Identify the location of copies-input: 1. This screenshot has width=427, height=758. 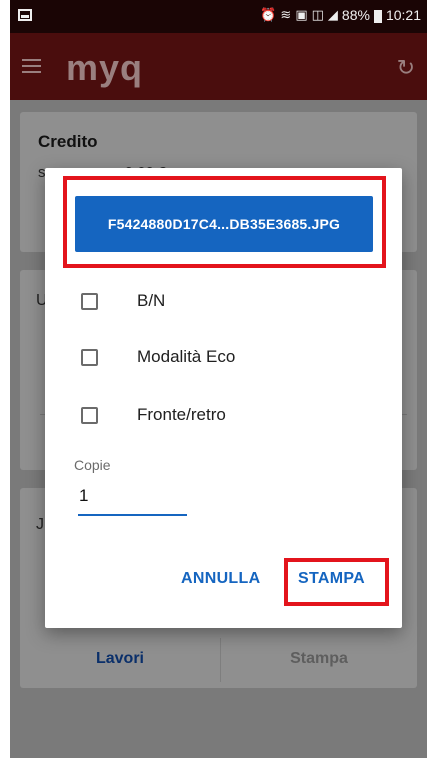
(132, 500).